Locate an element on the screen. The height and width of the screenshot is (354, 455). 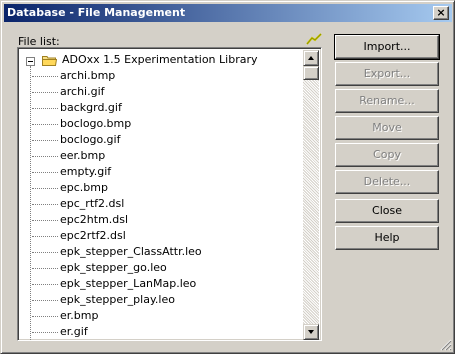
help-button: Help is located at coordinates (387, 238).